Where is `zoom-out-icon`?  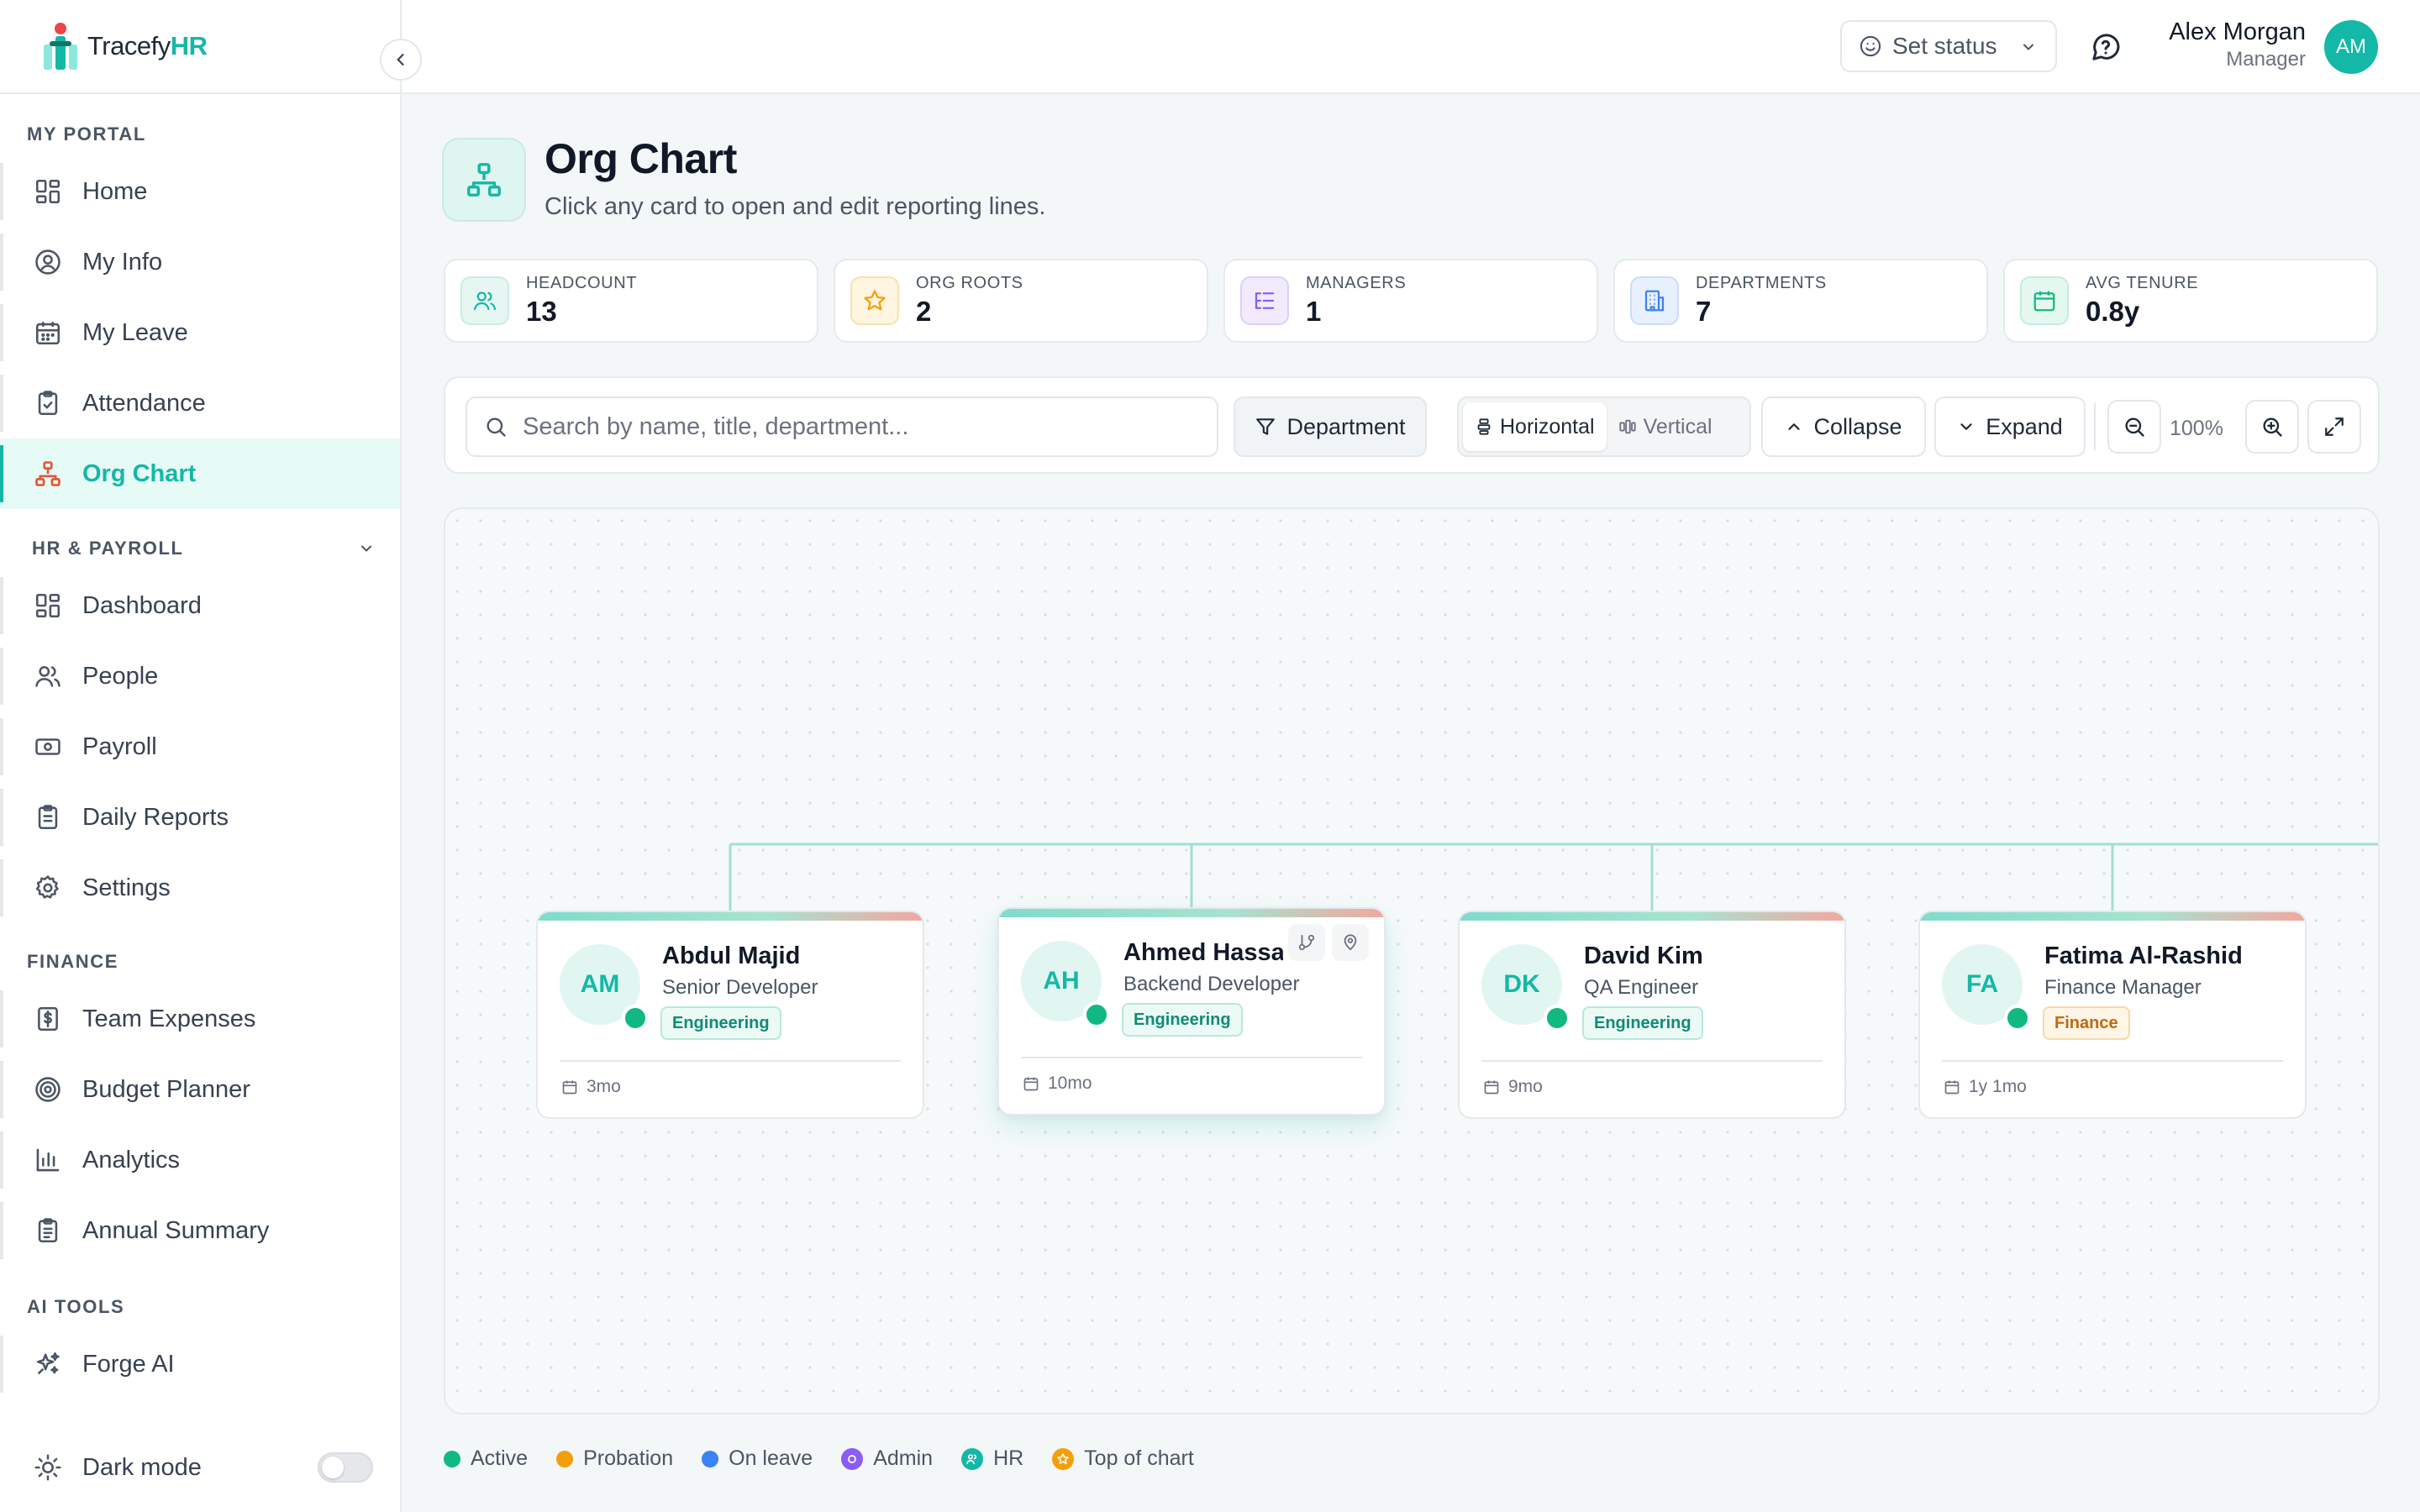 zoom-out-icon is located at coordinates (2134, 427).